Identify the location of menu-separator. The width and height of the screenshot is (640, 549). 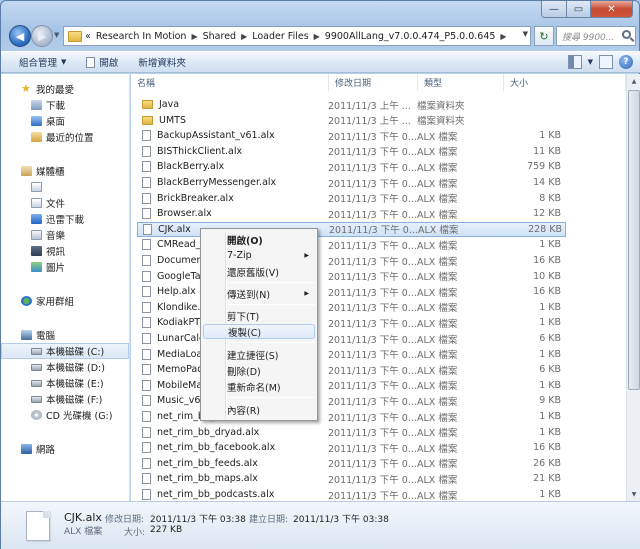
(271, 282).